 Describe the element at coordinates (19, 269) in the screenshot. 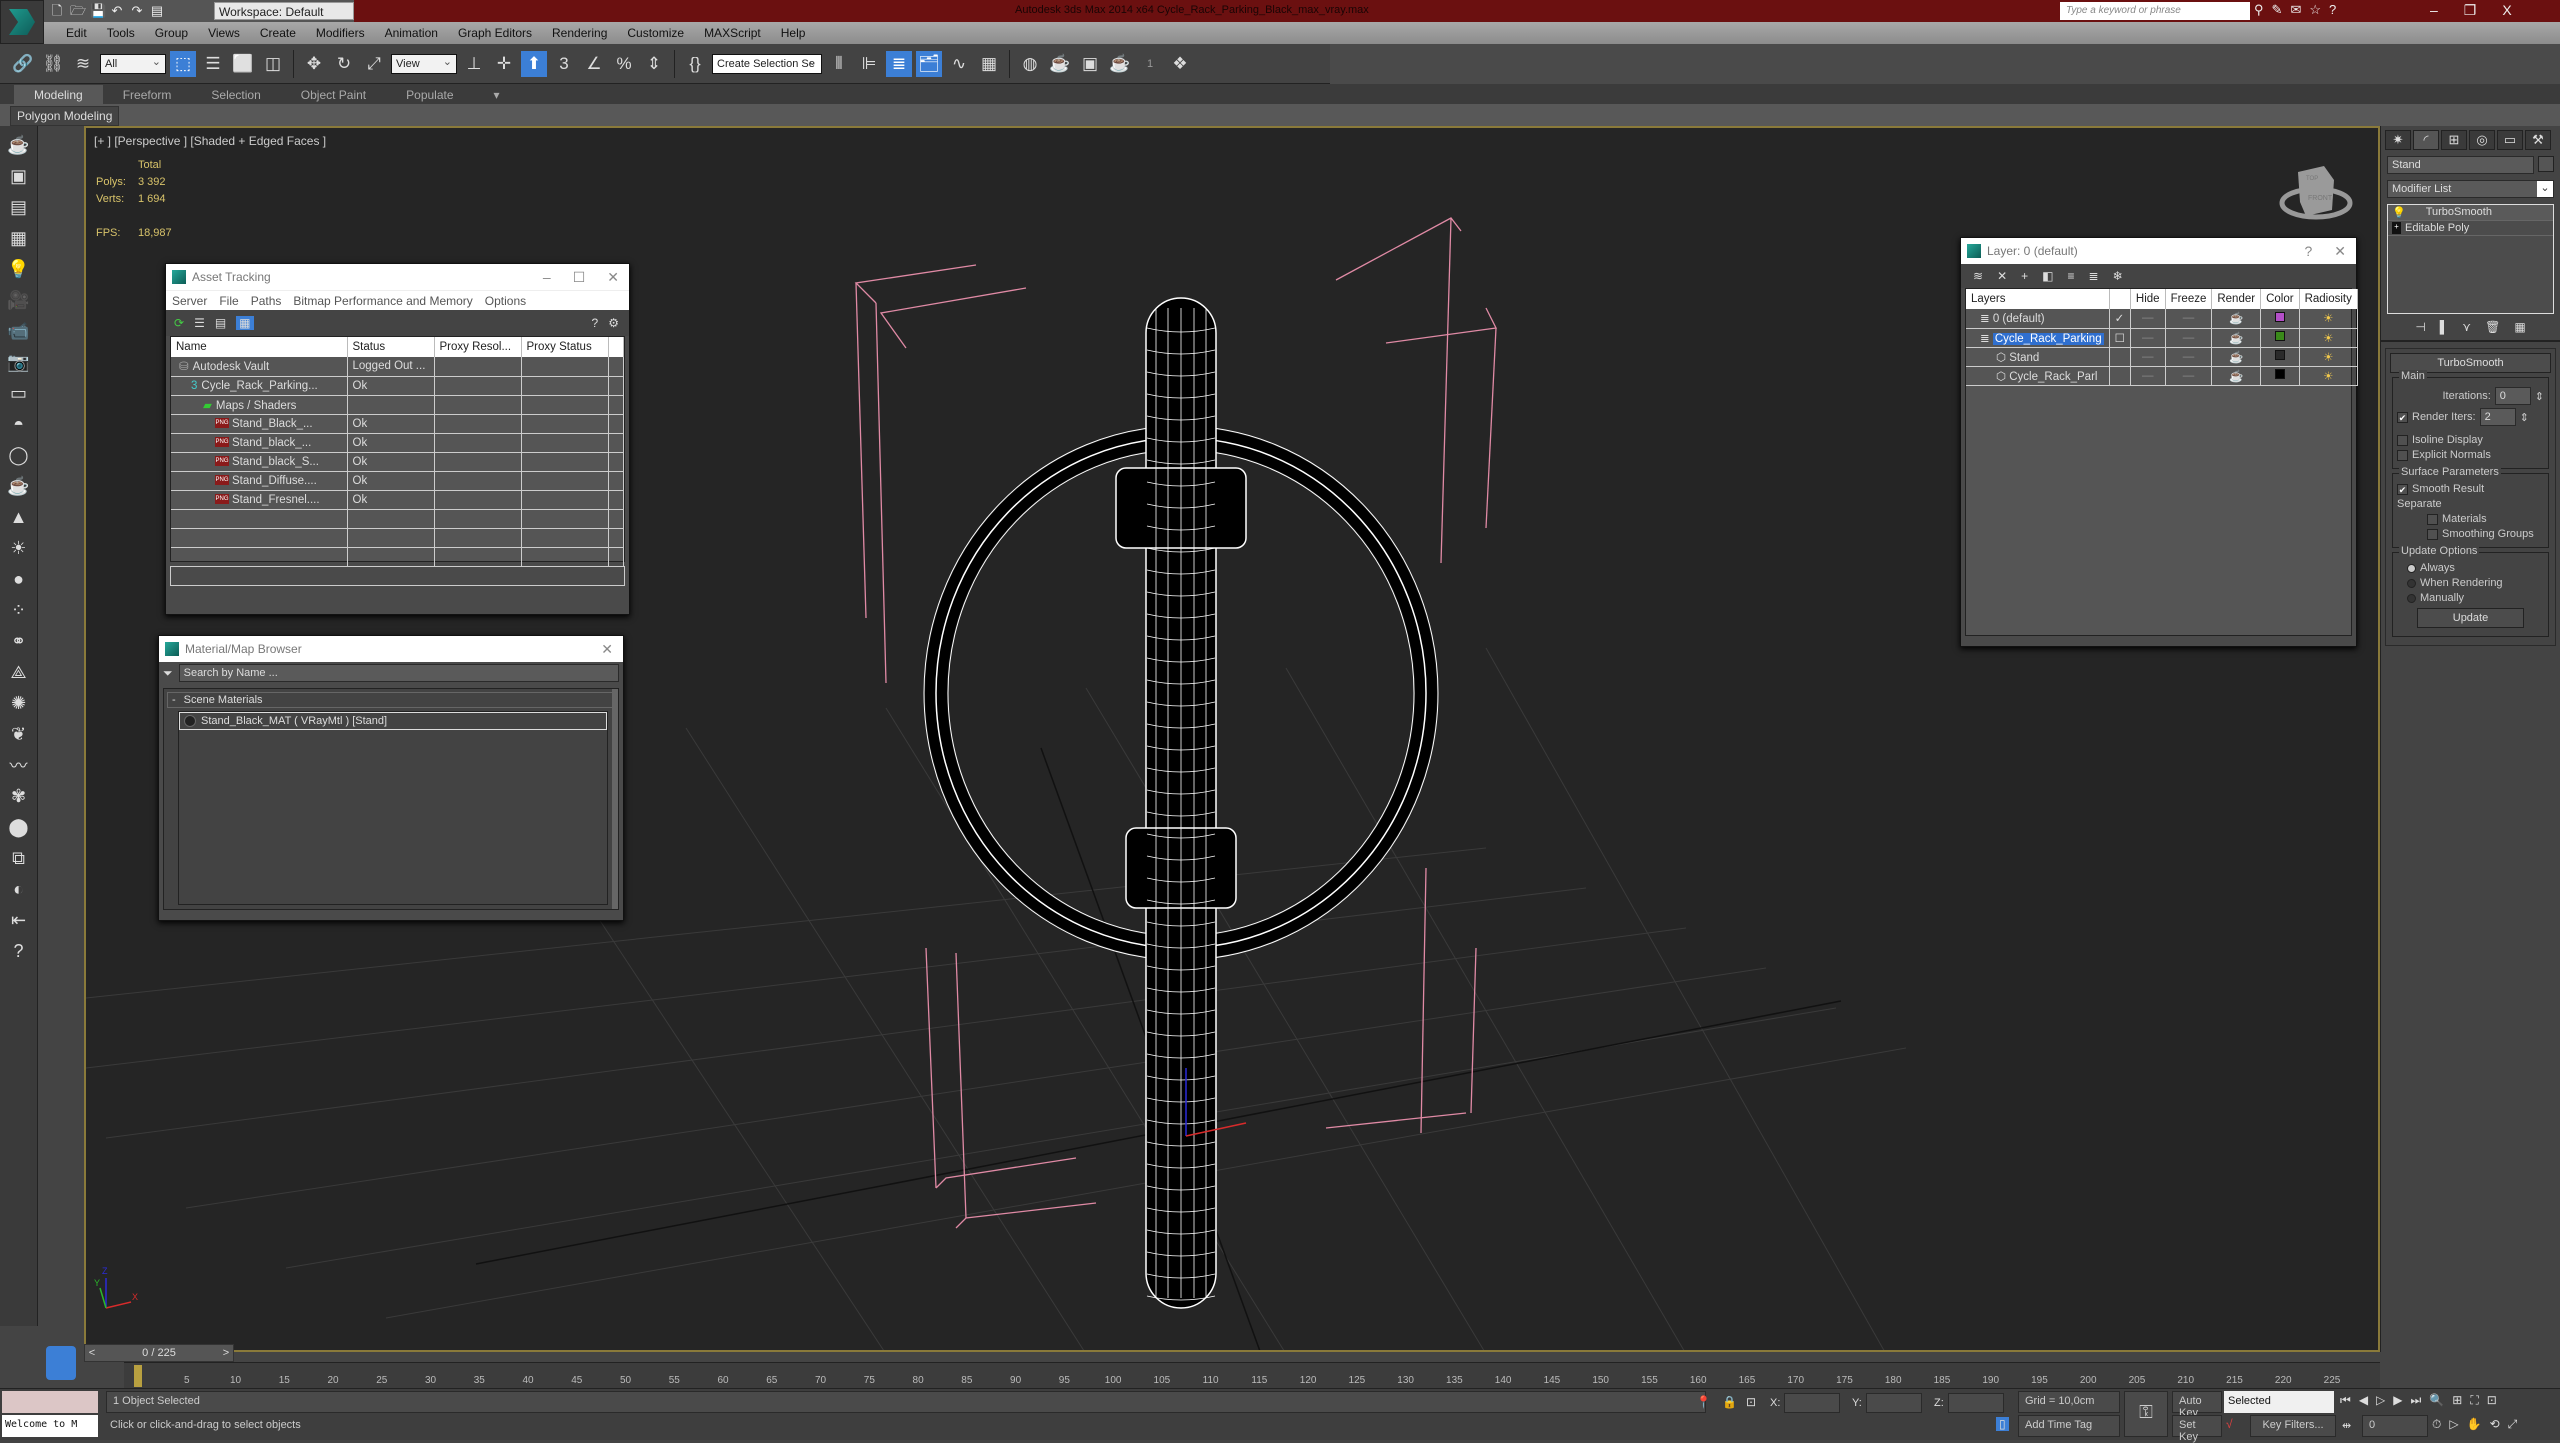

I see `light-lister-icon: 💡` at that location.